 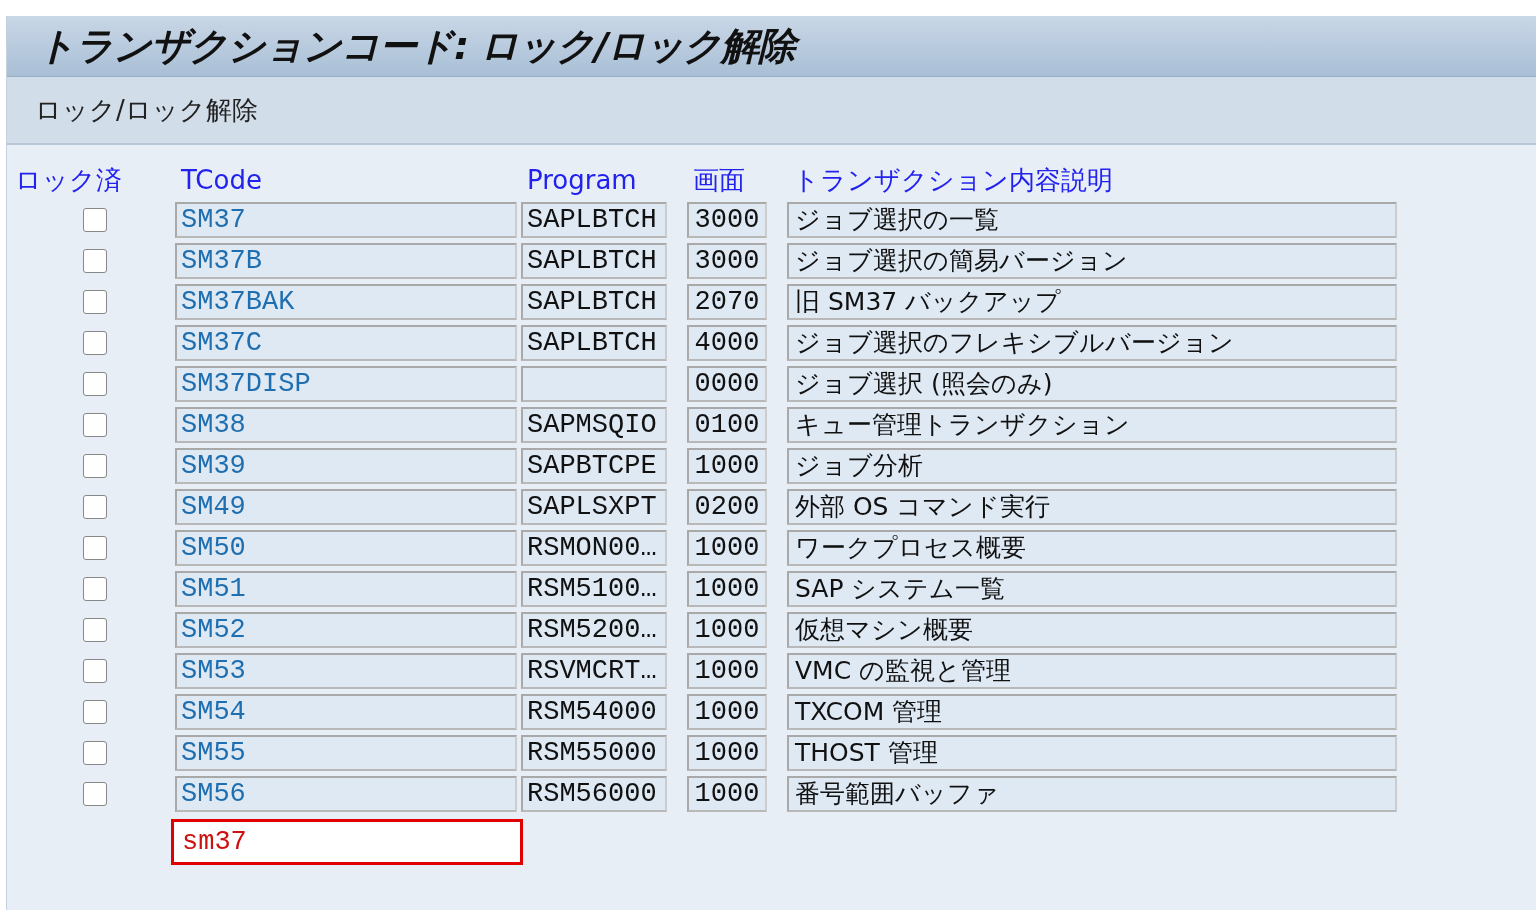 I want to click on table-cell: ジョブ選択のフレキシブルバージョン, so click(x=1092, y=343).